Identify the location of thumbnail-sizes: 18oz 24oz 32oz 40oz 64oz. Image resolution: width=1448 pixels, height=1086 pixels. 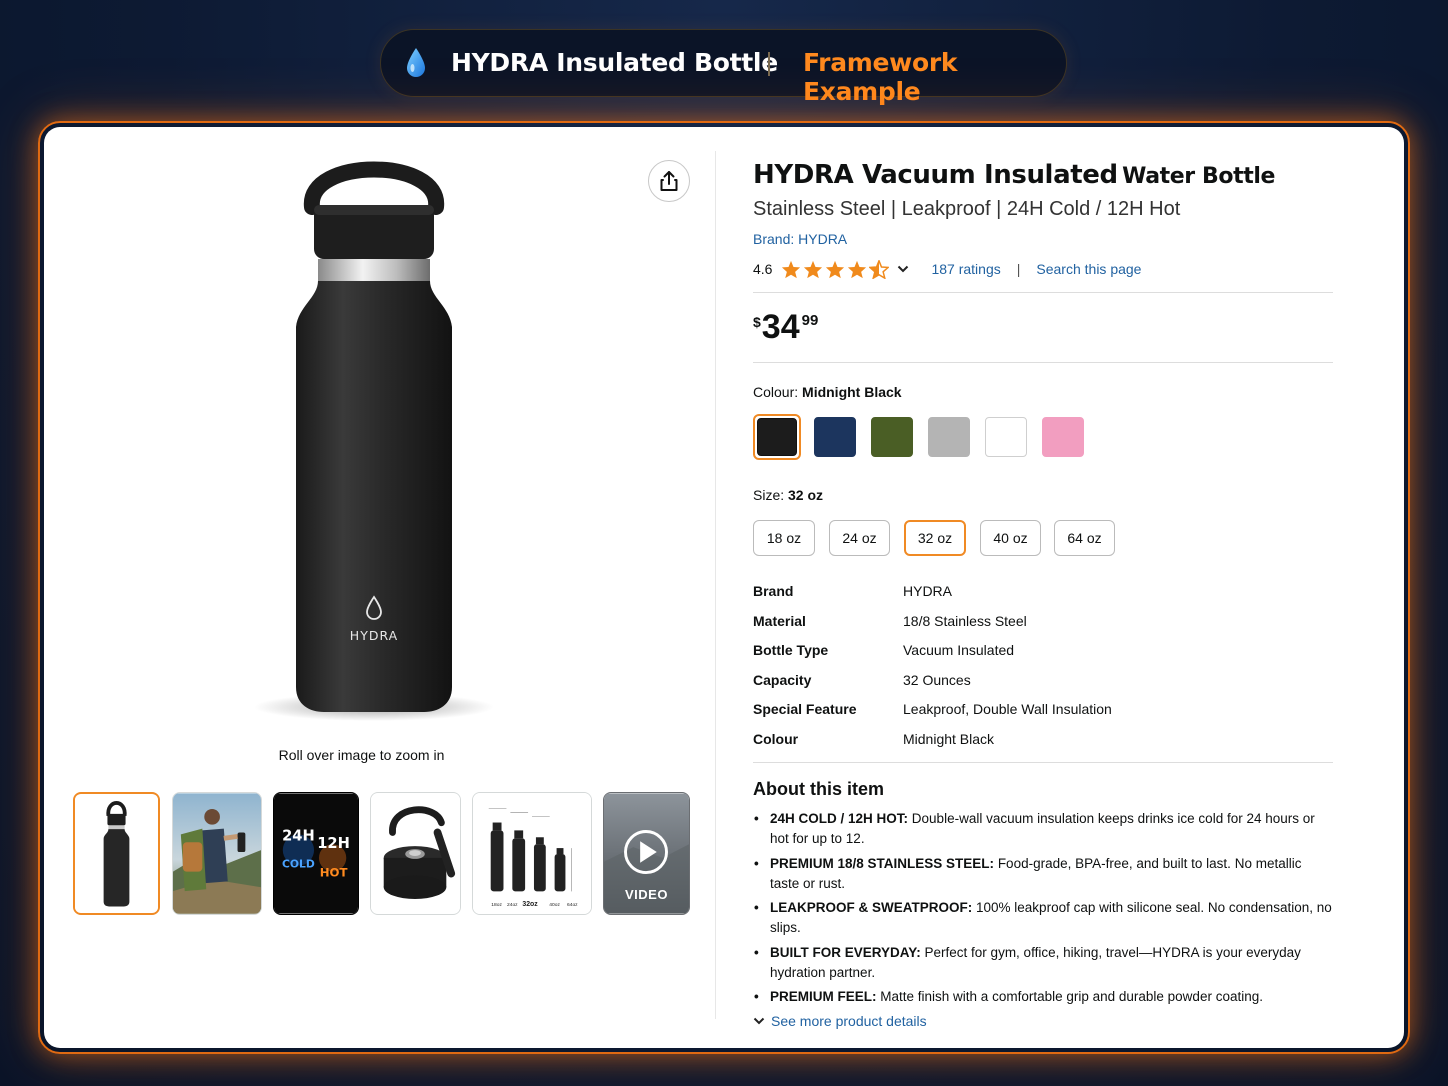
(532, 853).